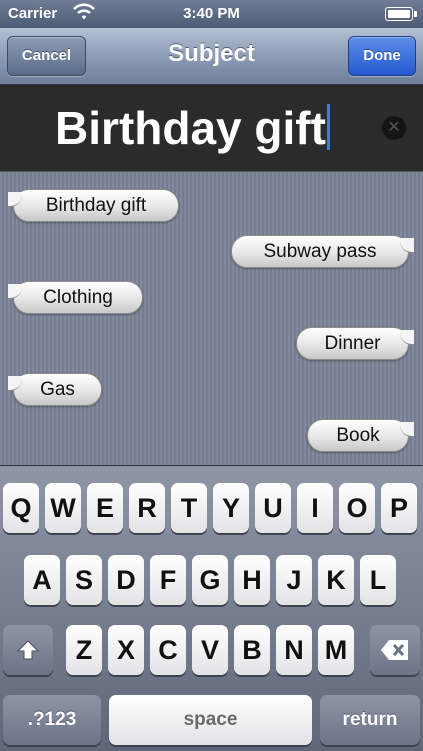 The height and width of the screenshot is (751, 423). I want to click on done-button: Done, so click(382, 56).